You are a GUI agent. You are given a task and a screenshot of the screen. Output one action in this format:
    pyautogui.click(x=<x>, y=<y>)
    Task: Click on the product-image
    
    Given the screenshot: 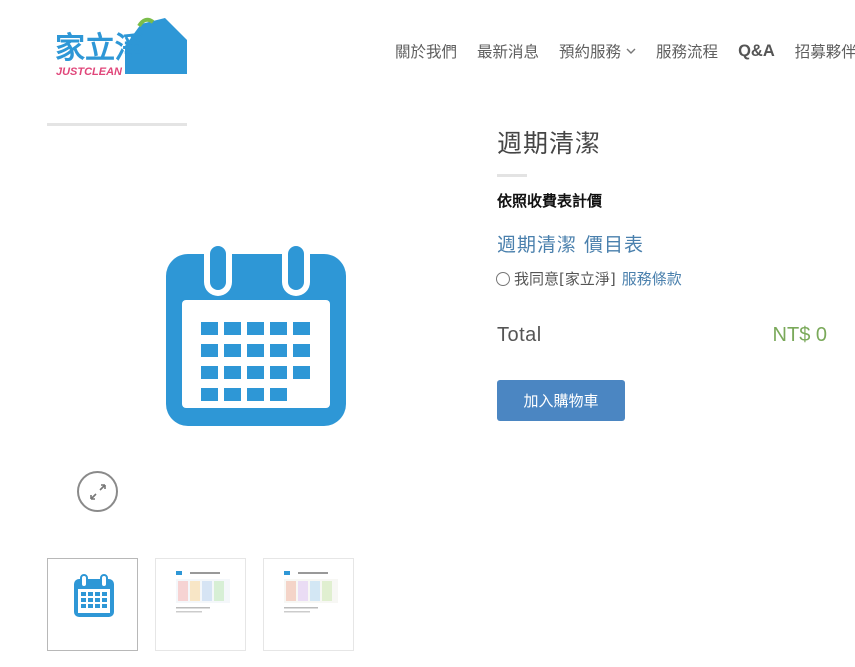 What is the action you would take?
    pyautogui.click(x=257, y=335)
    